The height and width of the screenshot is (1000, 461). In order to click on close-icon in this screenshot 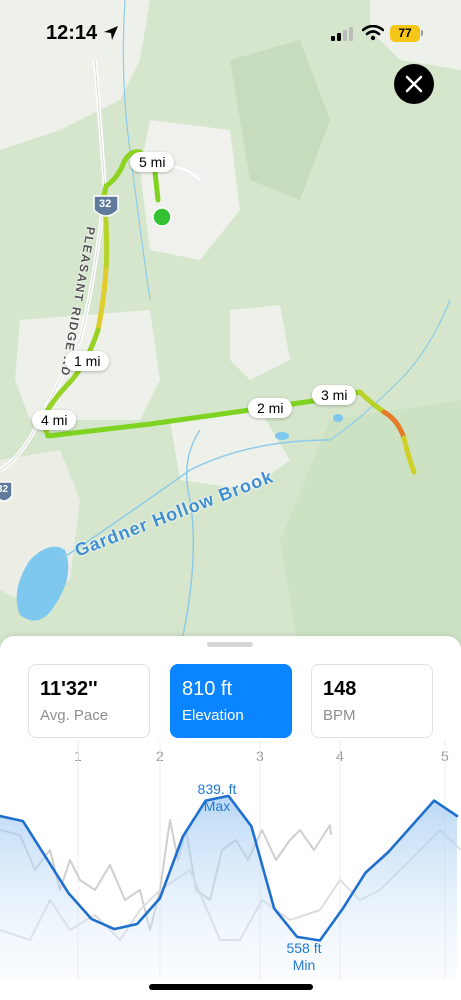, I will do `click(414, 84)`.